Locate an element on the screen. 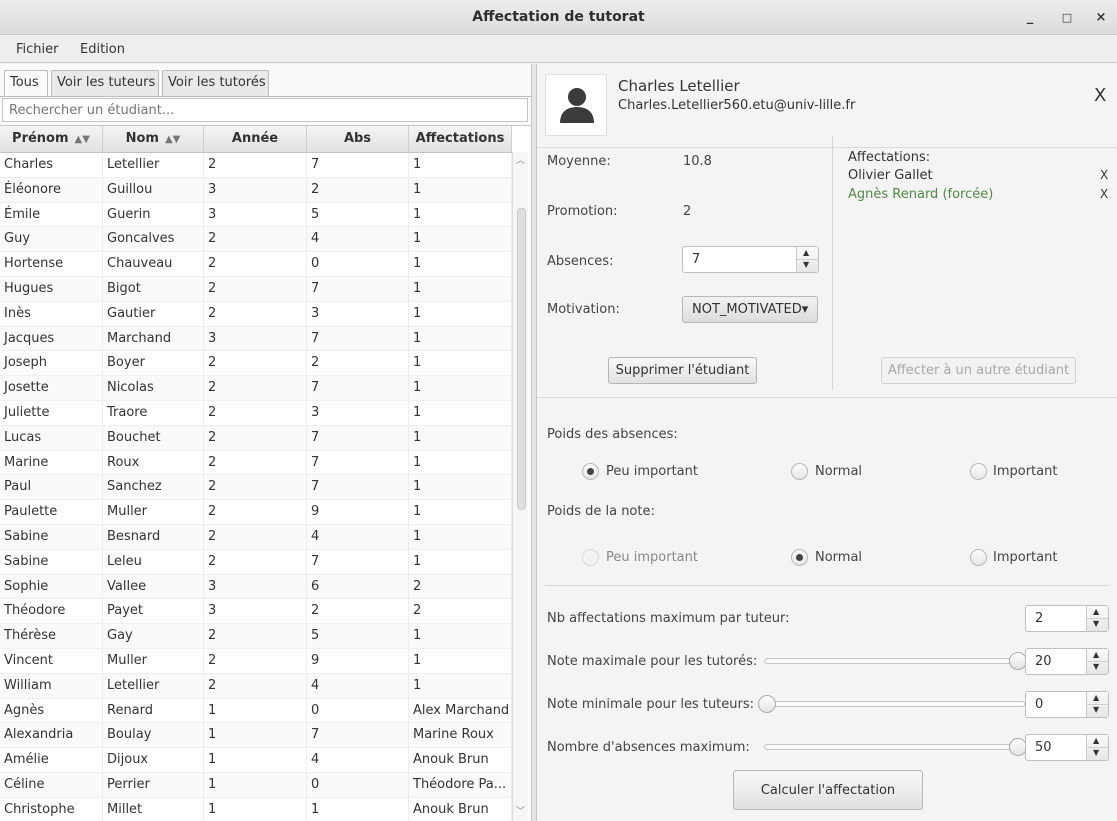 The height and width of the screenshot is (821, 1117). delete-student-button: Supprimer l'étudiant is located at coordinates (682, 370).